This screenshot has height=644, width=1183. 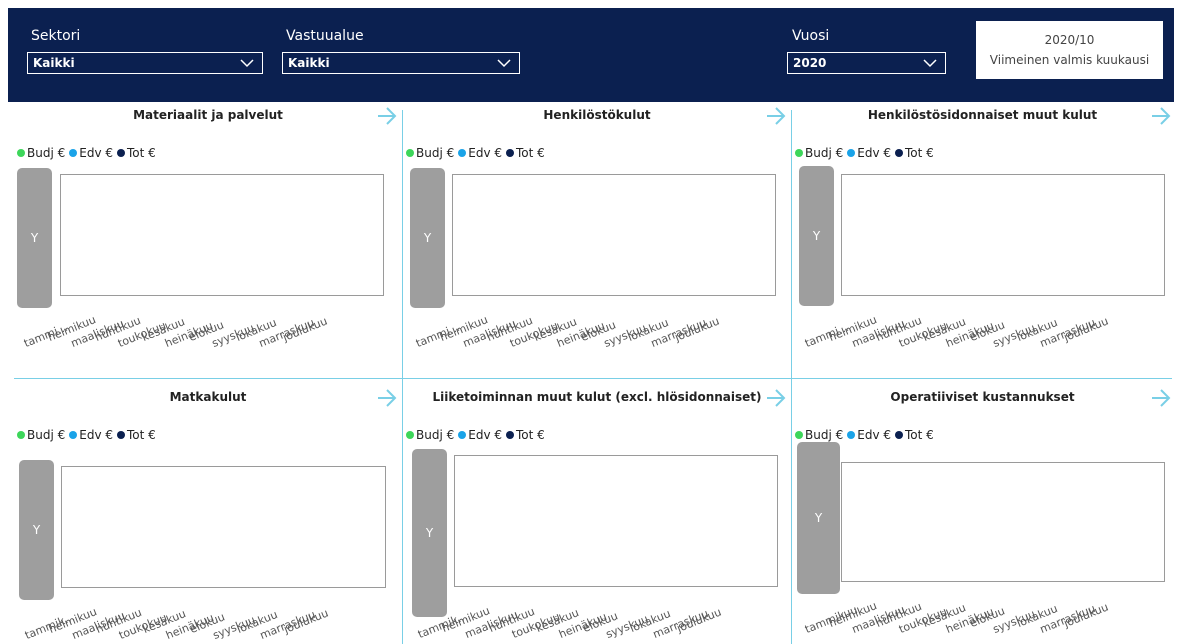 I want to click on vuosi-label: Vuosi, so click(x=811, y=36).